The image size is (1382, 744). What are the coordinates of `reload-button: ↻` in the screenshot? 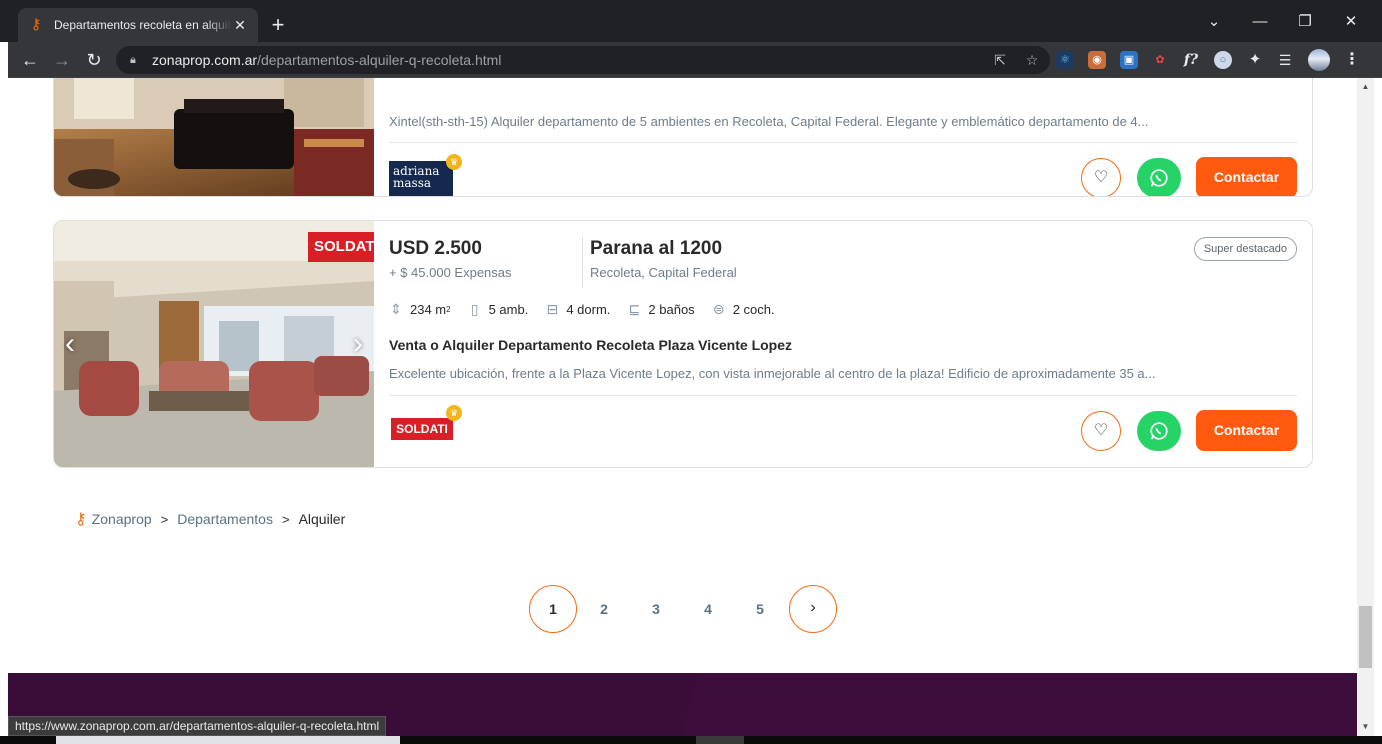 It's located at (94, 60).